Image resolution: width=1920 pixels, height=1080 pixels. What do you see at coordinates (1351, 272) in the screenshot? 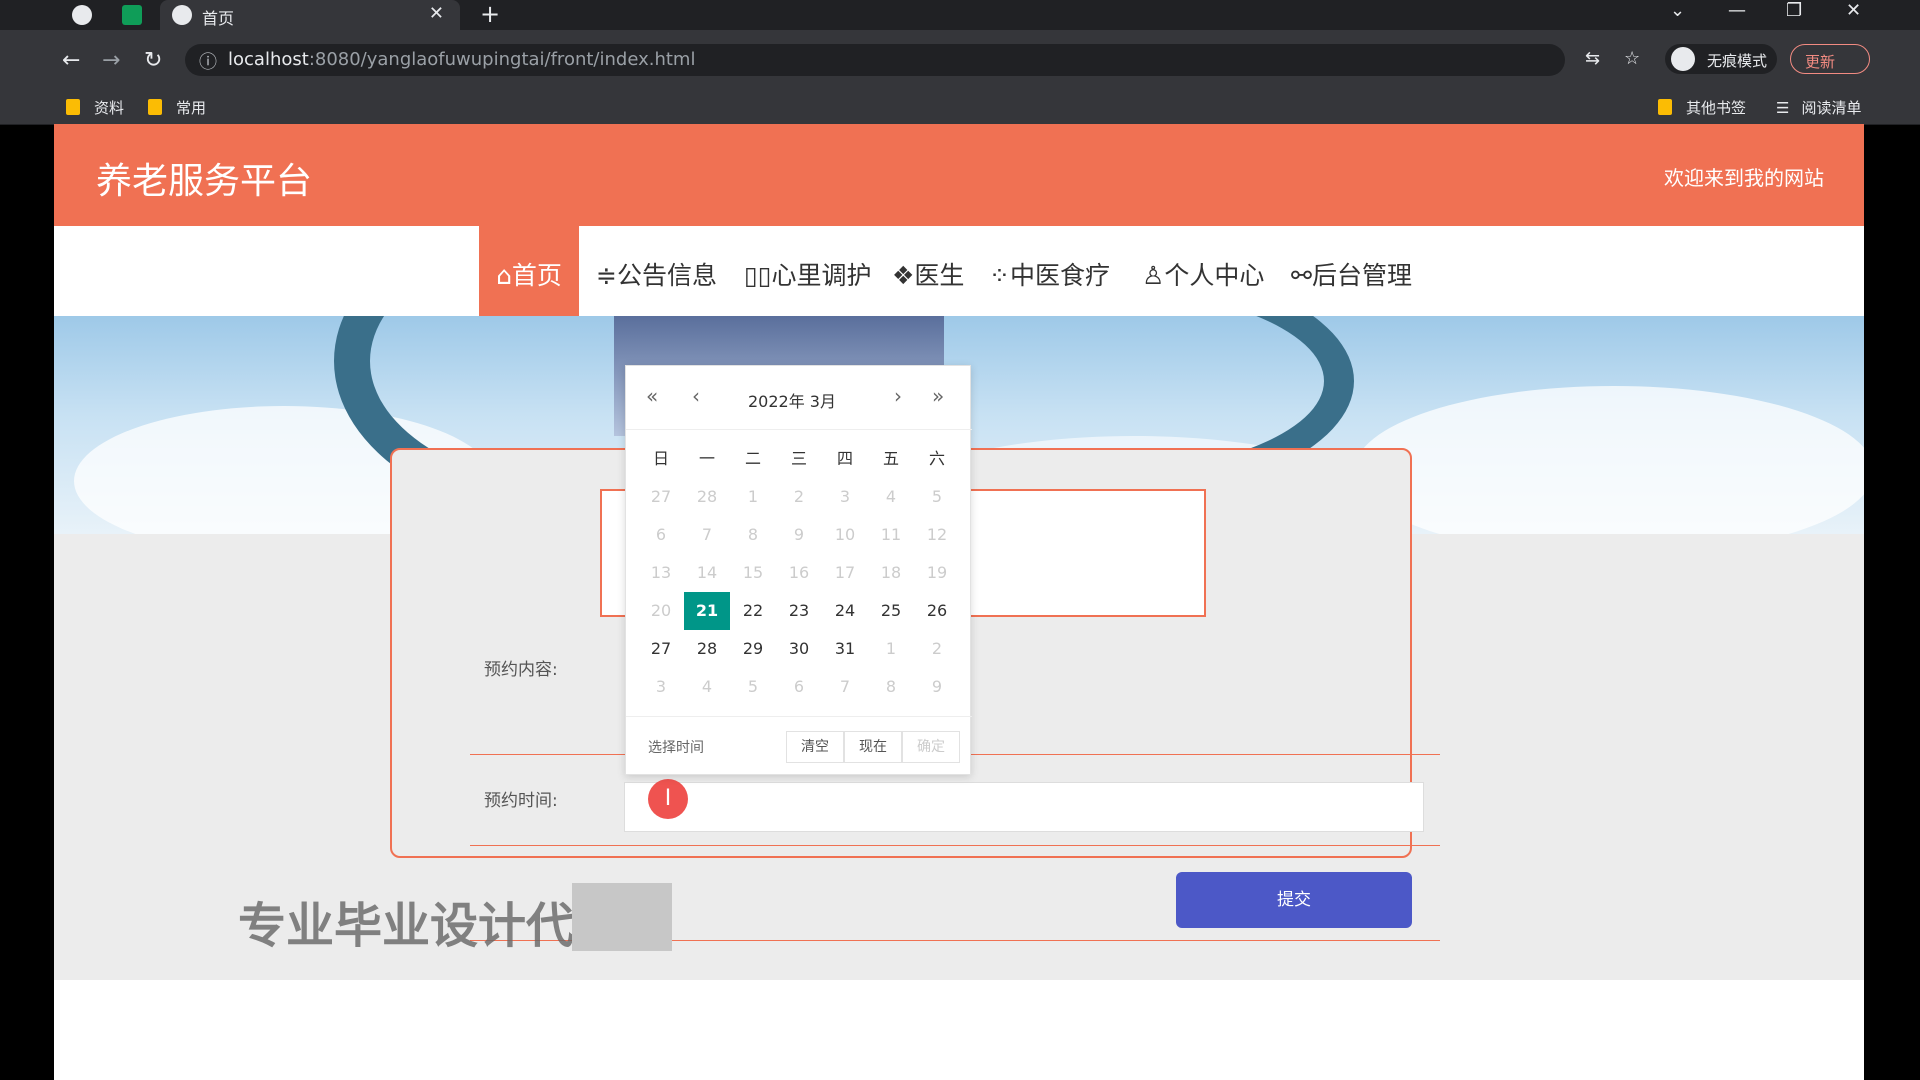
I see `nav-admin: ⚯后台管理` at bounding box center [1351, 272].